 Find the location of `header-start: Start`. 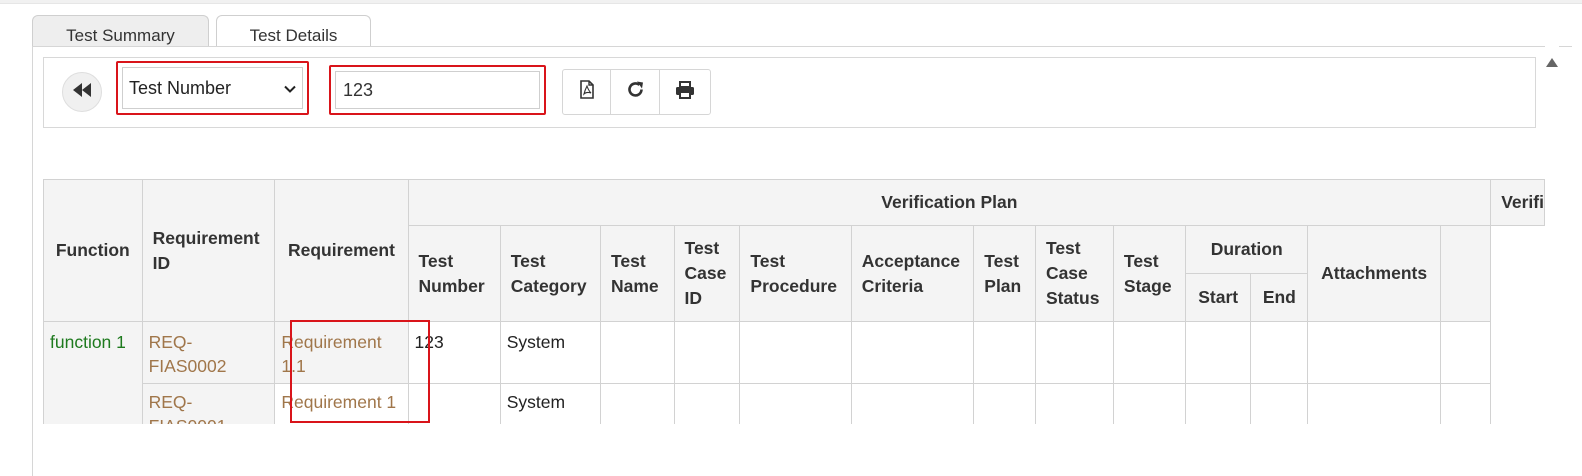

header-start: Start is located at coordinates (1218, 297).